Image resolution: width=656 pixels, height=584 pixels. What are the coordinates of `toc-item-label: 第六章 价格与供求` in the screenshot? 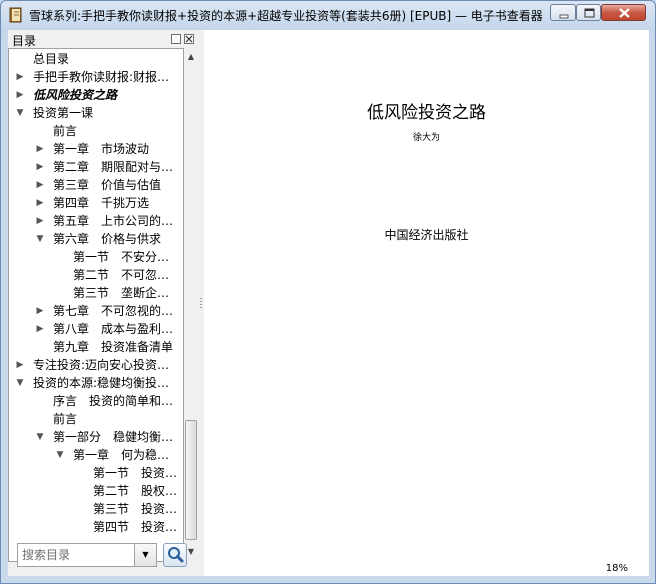 It's located at (107, 239).